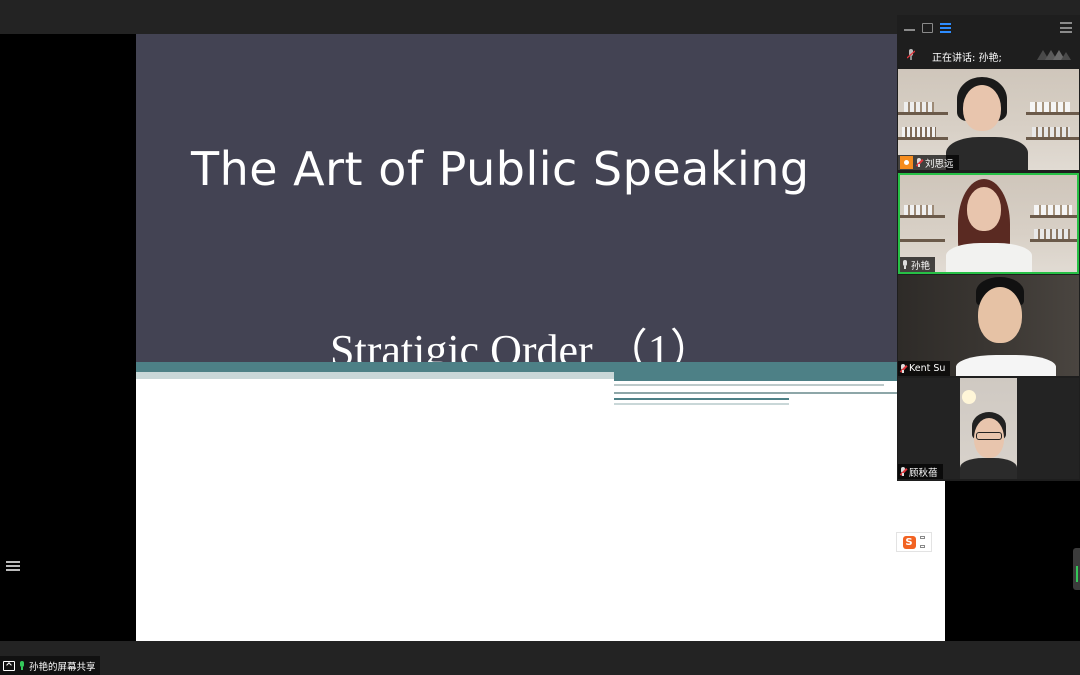 This screenshot has width=1080, height=675. What do you see at coordinates (62, 667) in the screenshot?
I see `screen-share-label: 孙艳的屏幕共享` at bounding box center [62, 667].